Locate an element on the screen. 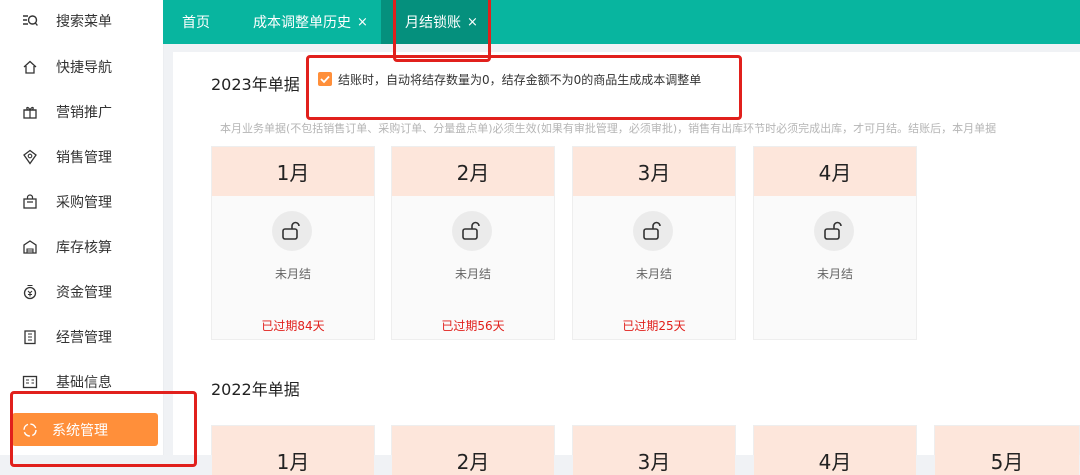 The image size is (1080, 475). sidebar-item-basic-info: 基础信息 is located at coordinates (67, 382).